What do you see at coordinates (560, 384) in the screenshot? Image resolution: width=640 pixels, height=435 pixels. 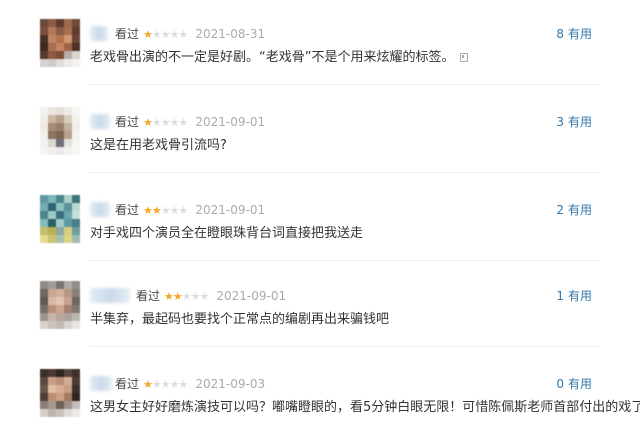 I see `useful-count: 0` at bounding box center [560, 384].